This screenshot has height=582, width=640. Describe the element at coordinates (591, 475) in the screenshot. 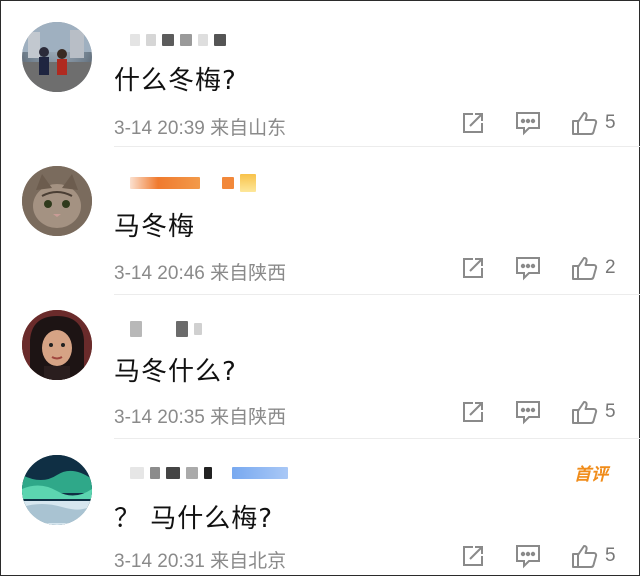

I see `first-comment-badge: 首评` at that location.